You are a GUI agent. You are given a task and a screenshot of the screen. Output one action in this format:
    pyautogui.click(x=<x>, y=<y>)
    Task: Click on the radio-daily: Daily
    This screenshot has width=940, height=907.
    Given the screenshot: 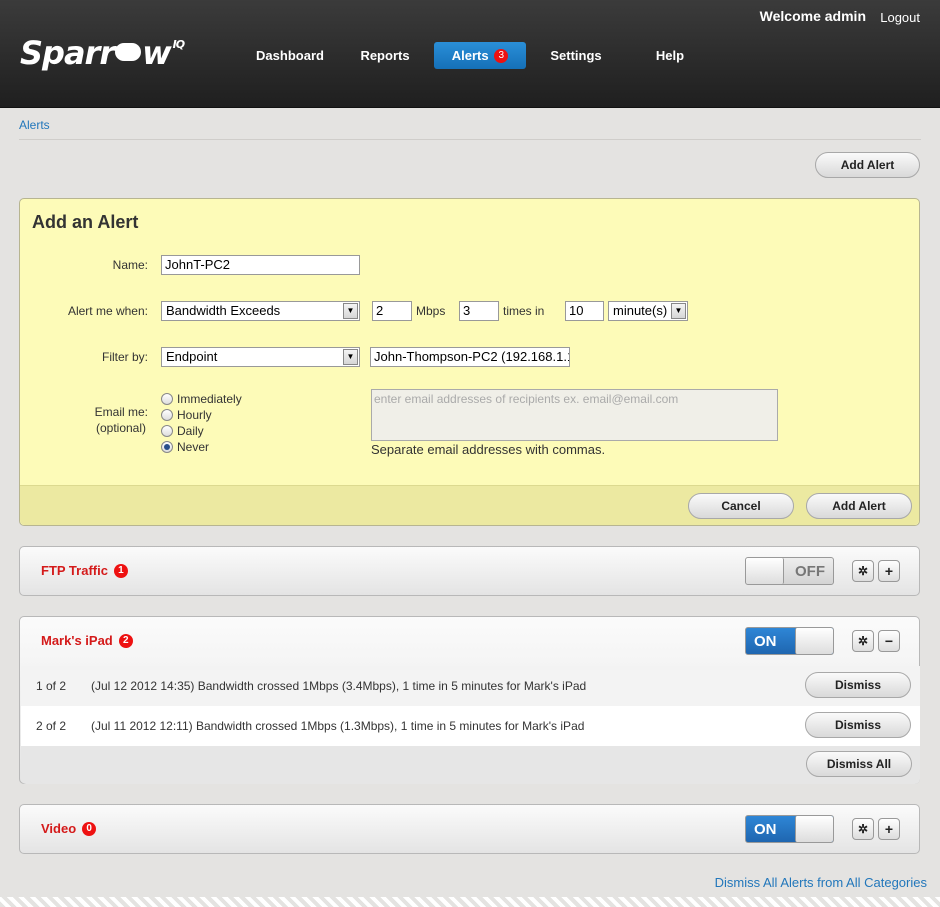 What is the action you would take?
    pyautogui.click(x=182, y=431)
    